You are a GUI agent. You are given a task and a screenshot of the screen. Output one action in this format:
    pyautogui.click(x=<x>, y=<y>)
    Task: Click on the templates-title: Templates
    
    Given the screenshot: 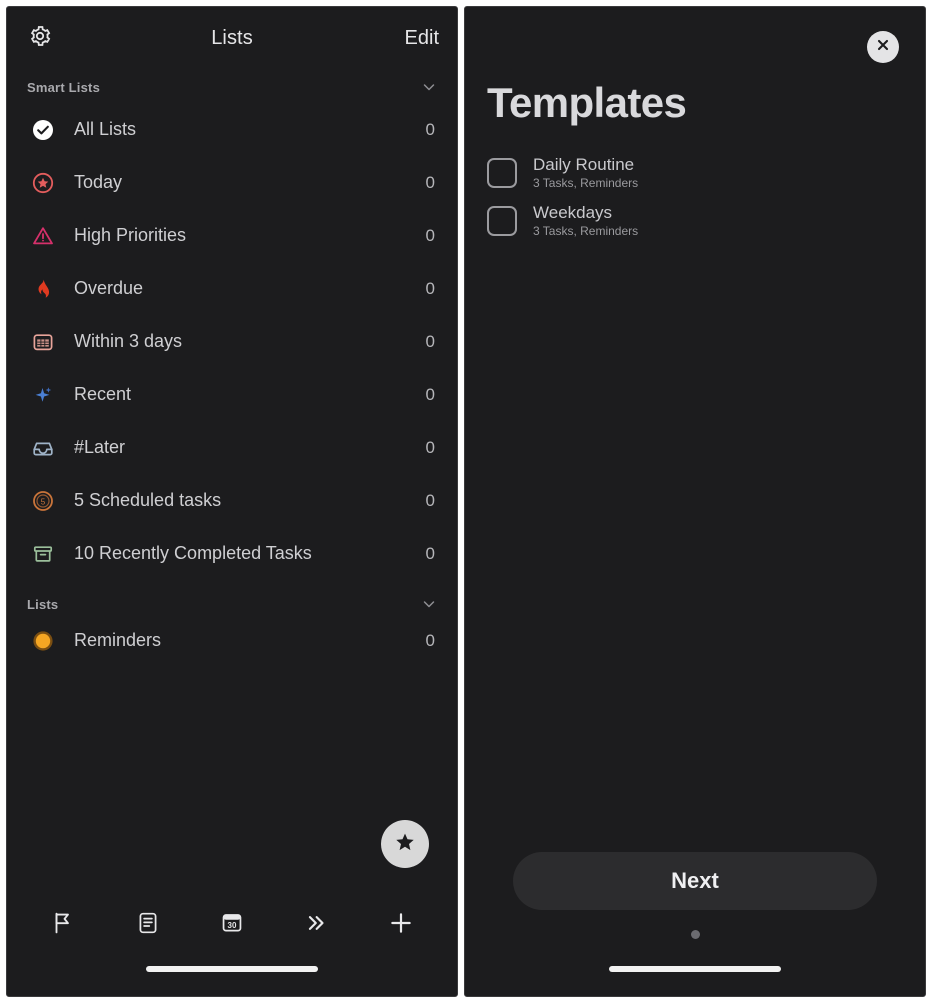 What is the action you would take?
    pyautogui.click(x=587, y=102)
    